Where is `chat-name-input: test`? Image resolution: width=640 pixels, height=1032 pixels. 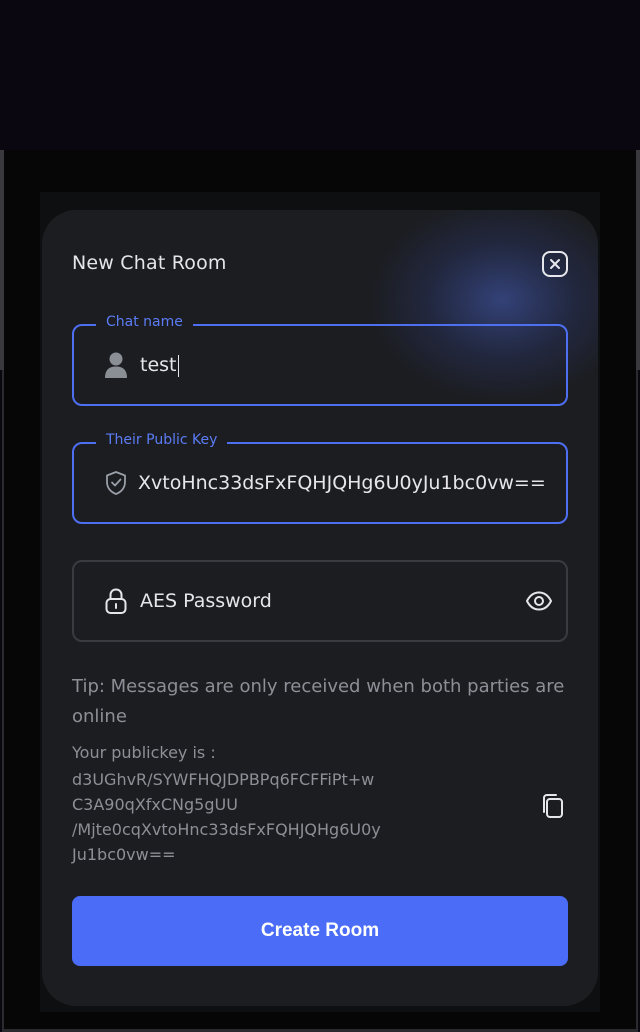 chat-name-input: test is located at coordinates (159, 365).